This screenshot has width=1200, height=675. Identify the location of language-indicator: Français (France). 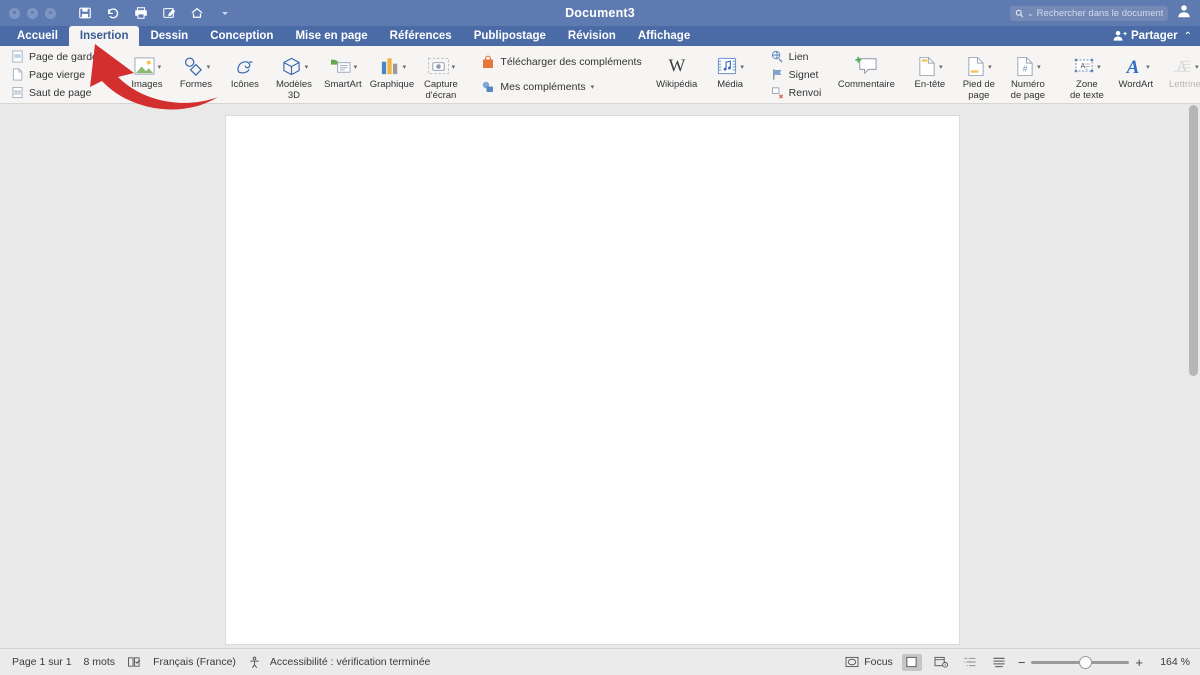
(194, 662).